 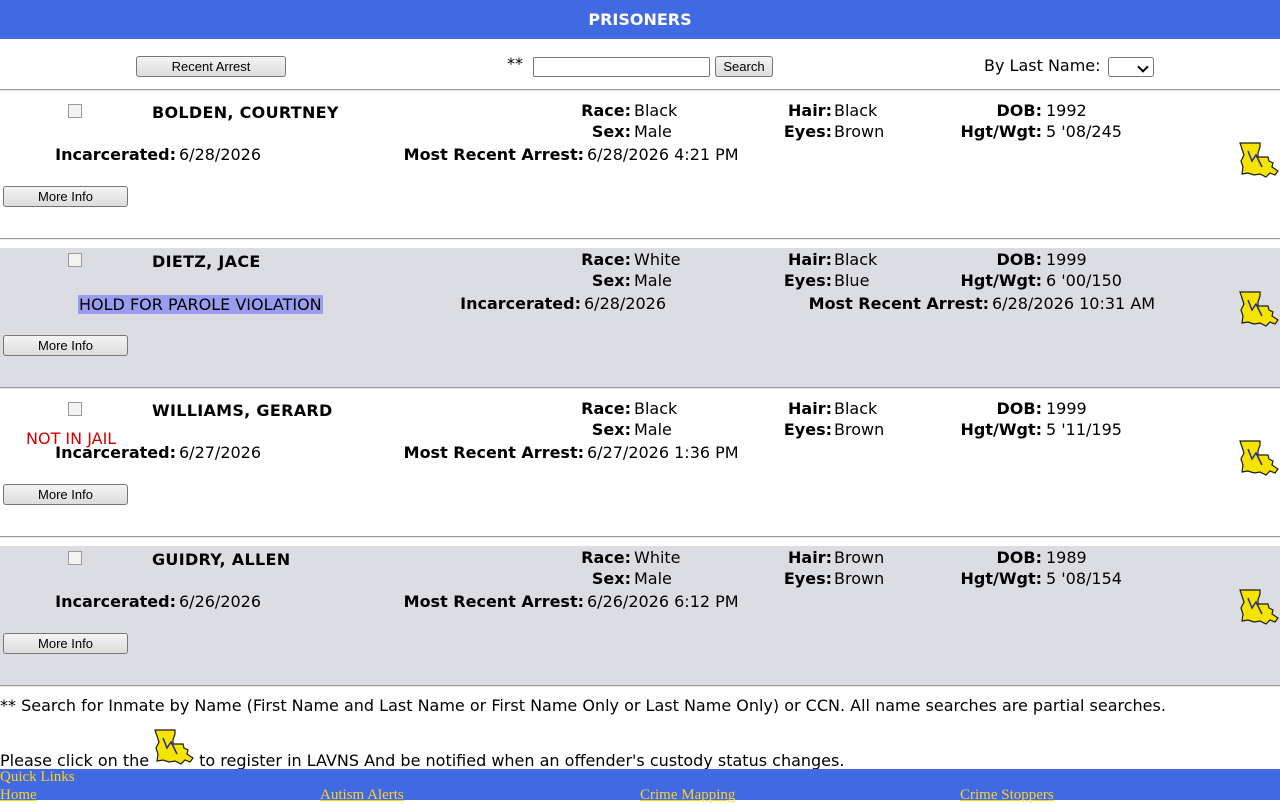 I want to click on inmate-name: DIETZ, JACE, so click(x=206, y=261).